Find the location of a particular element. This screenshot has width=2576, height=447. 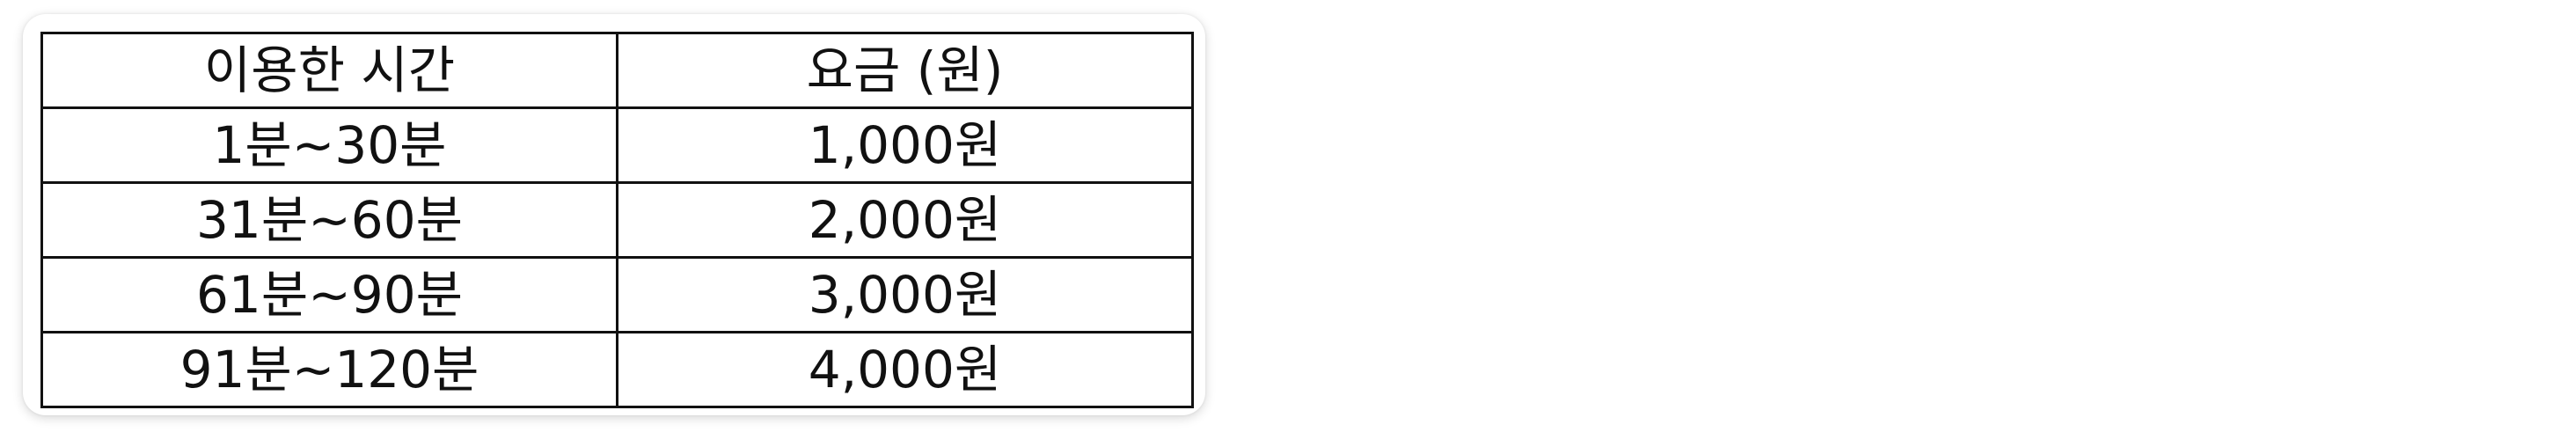

table-row: 1분~30분 1,000원 is located at coordinates (617, 145).